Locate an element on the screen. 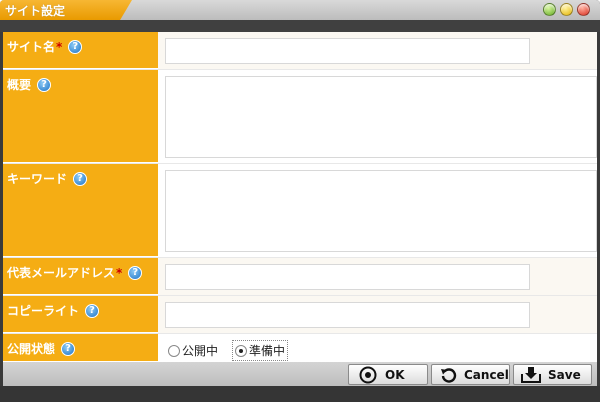 The image size is (600, 402). row-email: 代表メールアドレス * ? is located at coordinates (300, 277).